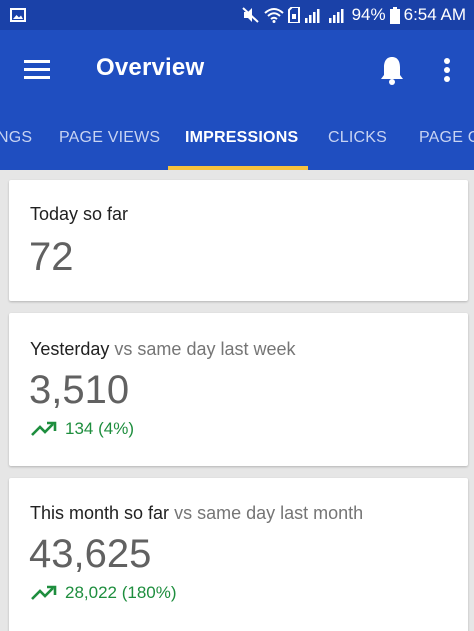 This screenshot has width=474, height=631. Describe the element at coordinates (392, 70) in the screenshot. I see `notifications-bell-icon` at that location.